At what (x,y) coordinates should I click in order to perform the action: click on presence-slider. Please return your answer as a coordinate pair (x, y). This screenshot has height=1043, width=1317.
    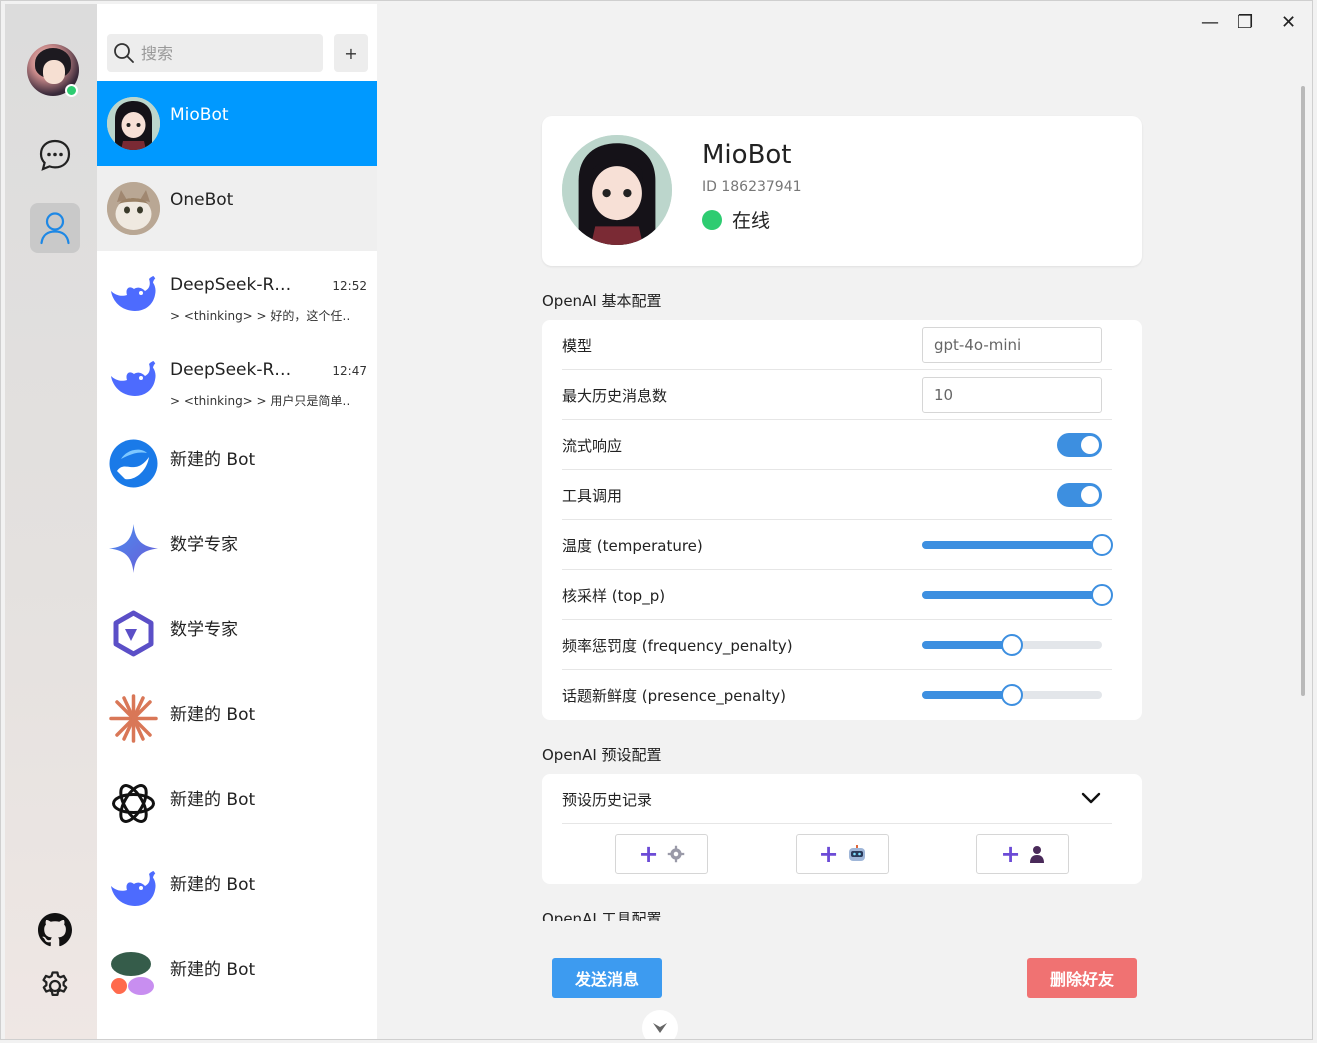
    Looking at the image, I should click on (1012, 695).